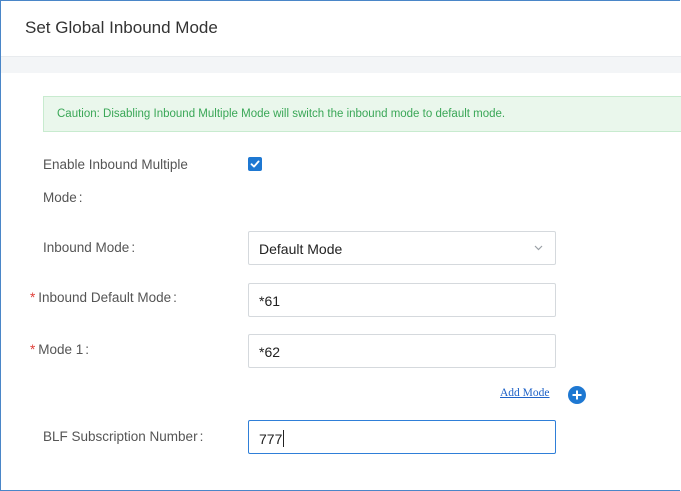 Image resolution: width=681 pixels, height=491 pixels. Describe the element at coordinates (121, 27) in the screenshot. I see `page-title: Set Global Inbound Mode` at that location.